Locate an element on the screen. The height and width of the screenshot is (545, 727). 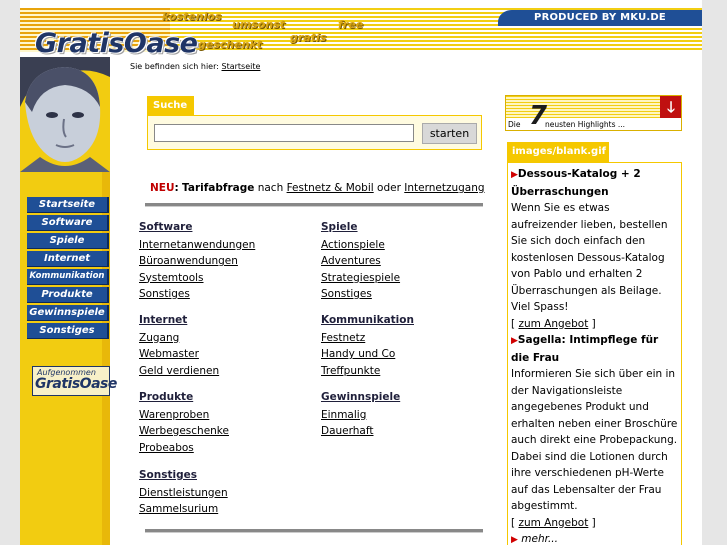
portrait-image is located at coordinates (65, 114).